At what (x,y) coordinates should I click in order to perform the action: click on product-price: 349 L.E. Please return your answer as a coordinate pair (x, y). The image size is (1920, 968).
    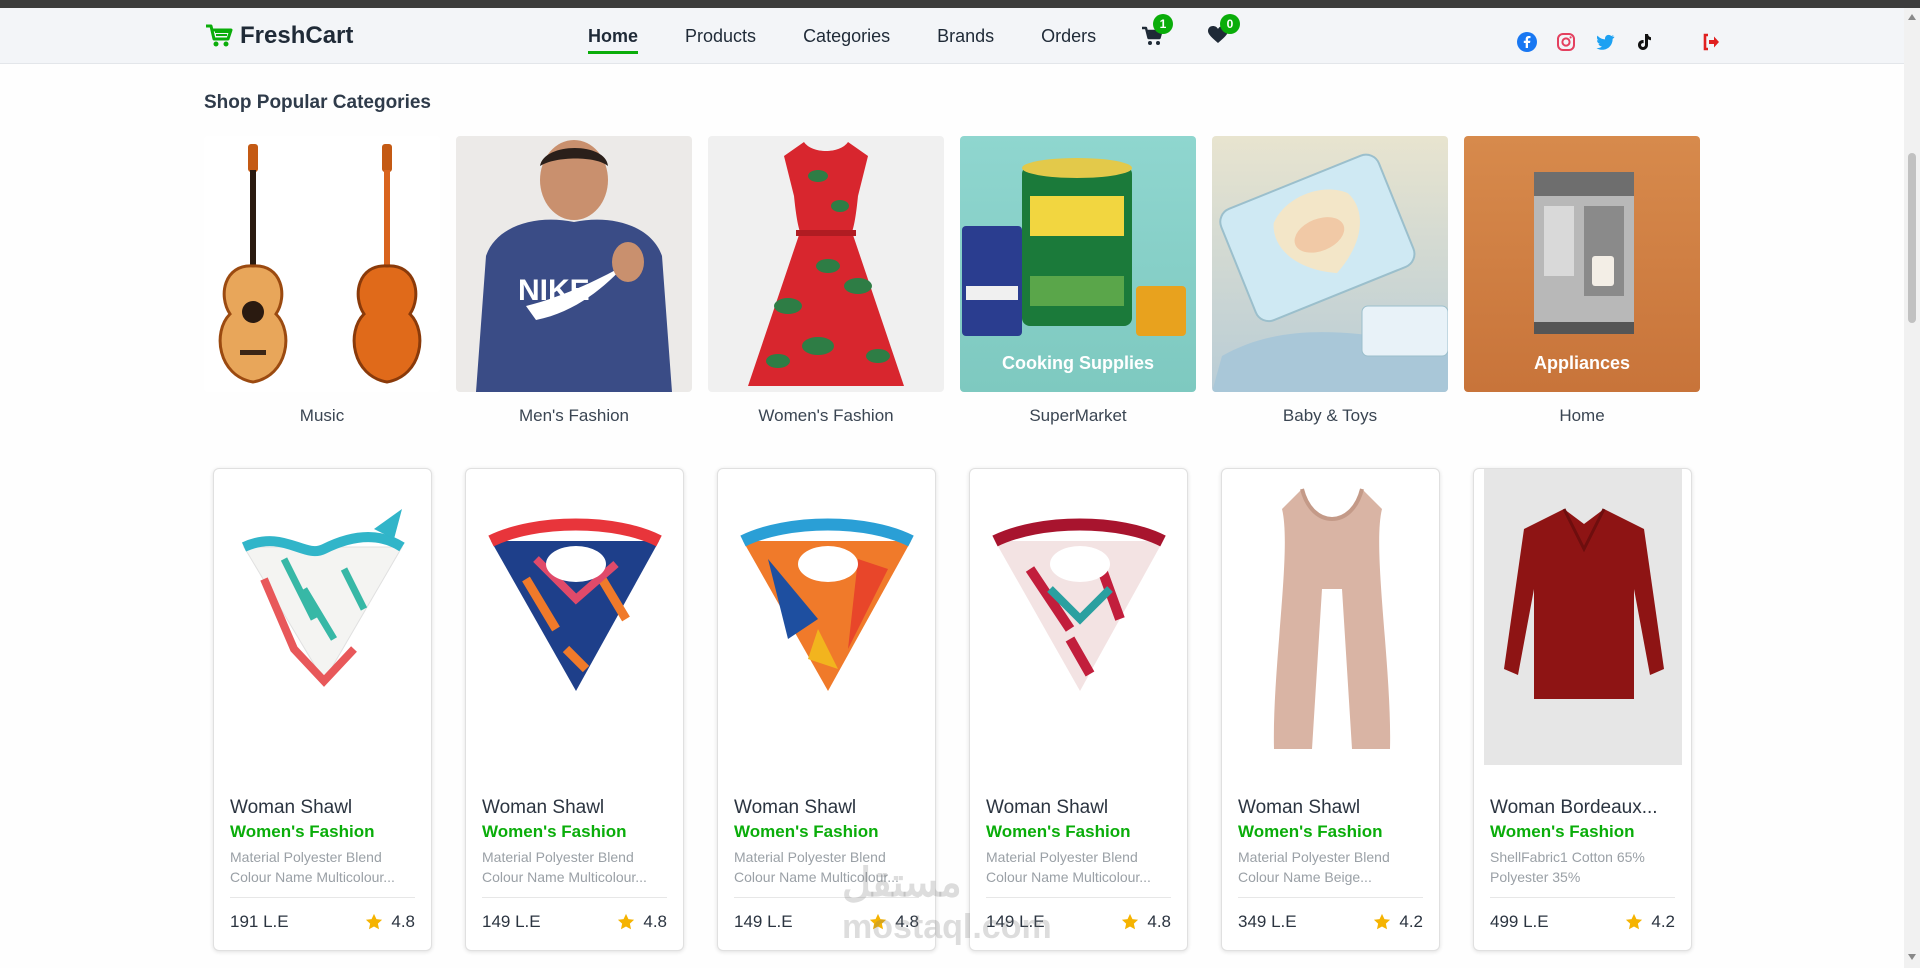
    Looking at the image, I should click on (1267, 921).